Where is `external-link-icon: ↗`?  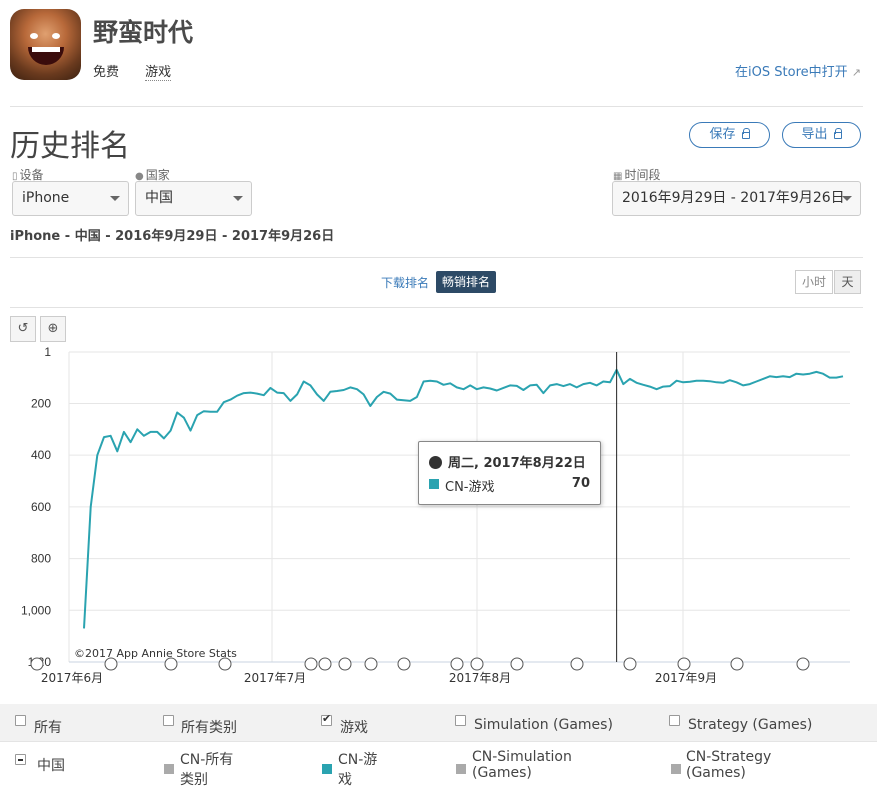 external-link-icon: ↗ is located at coordinates (856, 72).